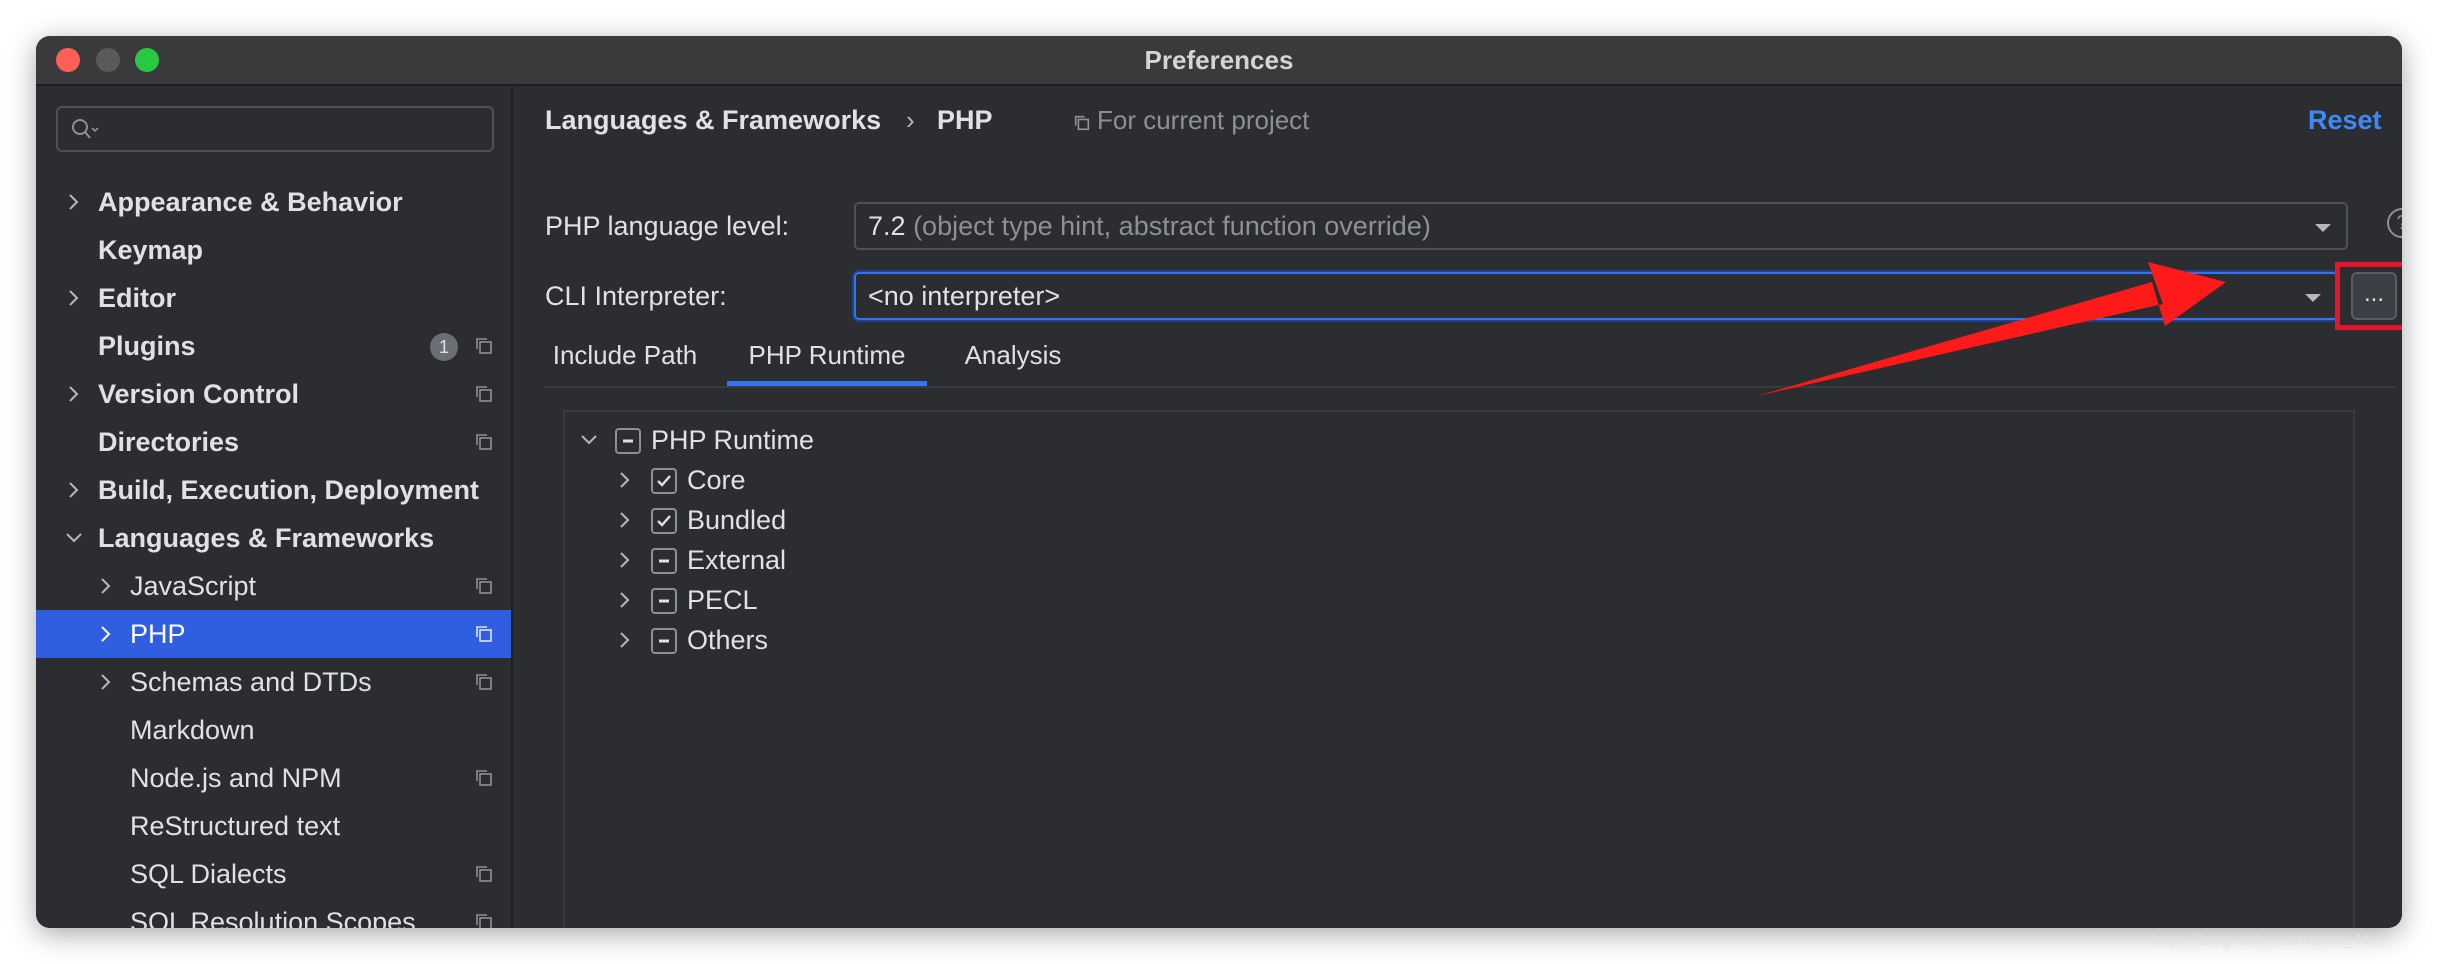  Describe the element at coordinates (298, 130) in the screenshot. I see `search-input` at that location.